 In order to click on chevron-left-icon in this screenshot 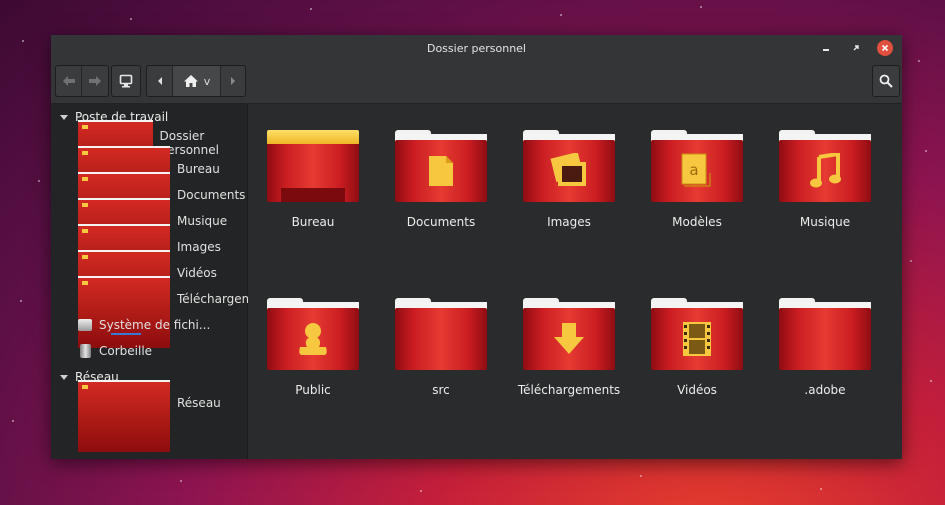, I will do `click(159, 81)`.